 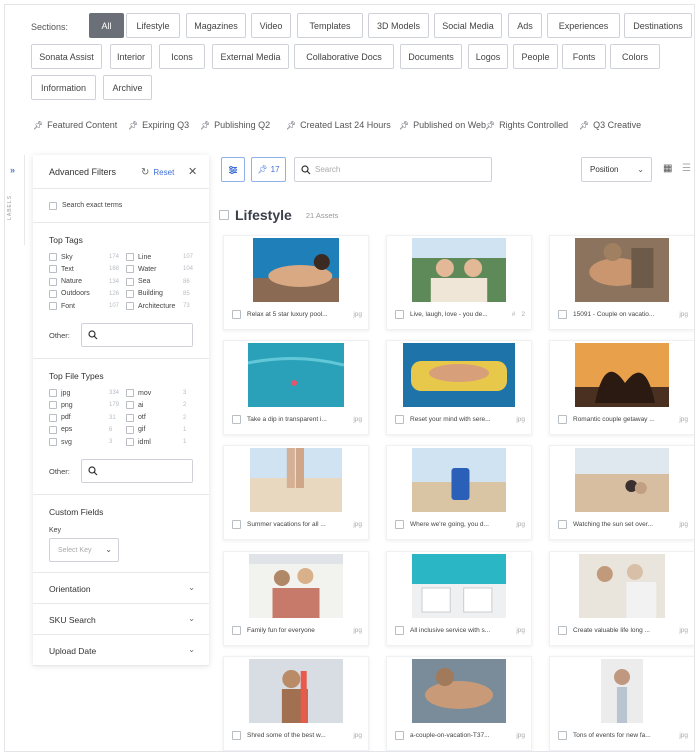 I want to click on asset-card: All inclusive service with s... jpg, so click(x=459, y=598).